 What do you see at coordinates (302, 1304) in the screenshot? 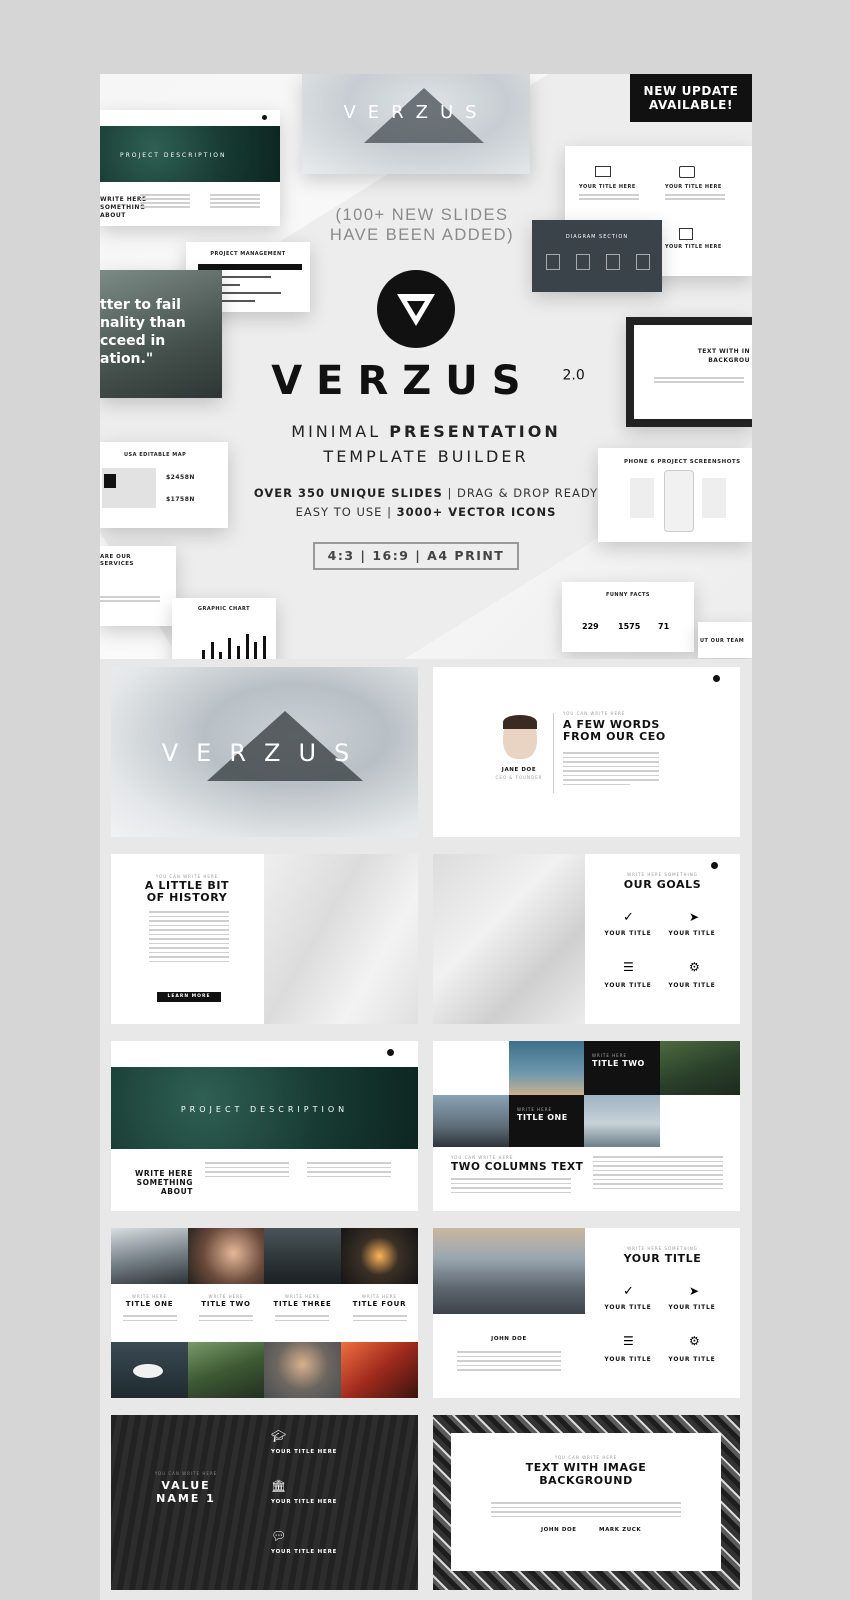
I see `four-title-3: TITLE THREE` at bounding box center [302, 1304].